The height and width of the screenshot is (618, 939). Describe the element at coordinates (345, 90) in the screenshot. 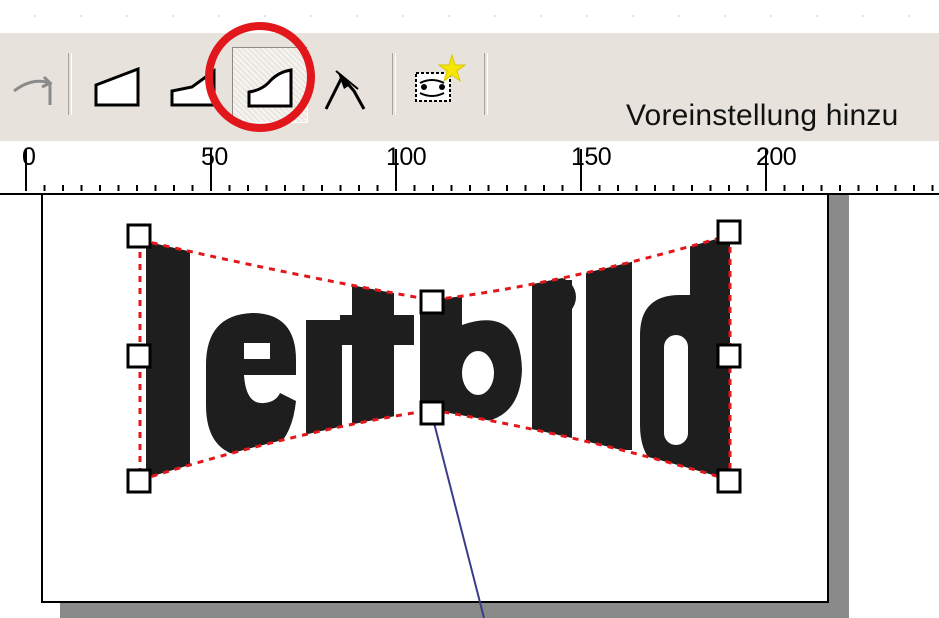

I see `node-curve-icon` at that location.